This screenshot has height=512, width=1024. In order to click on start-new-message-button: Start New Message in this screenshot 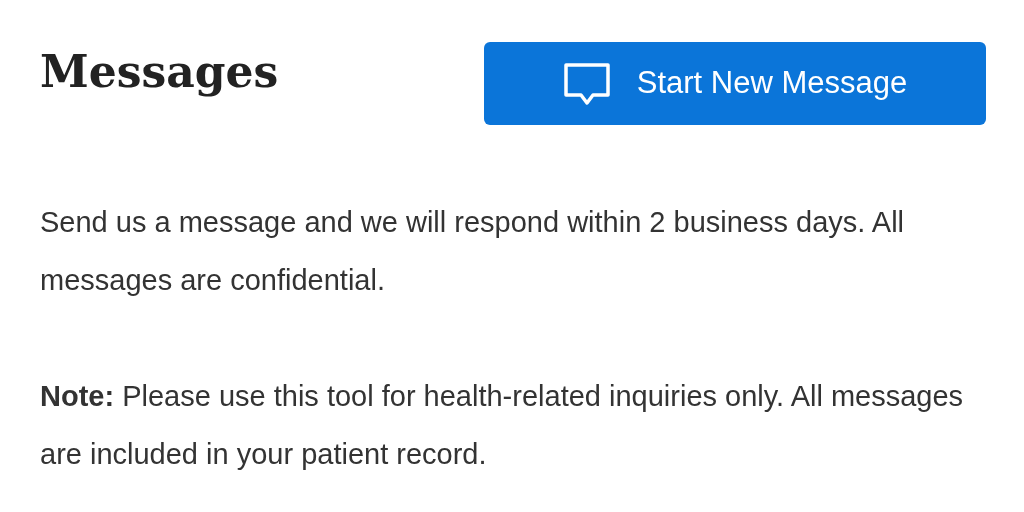, I will do `click(735, 83)`.